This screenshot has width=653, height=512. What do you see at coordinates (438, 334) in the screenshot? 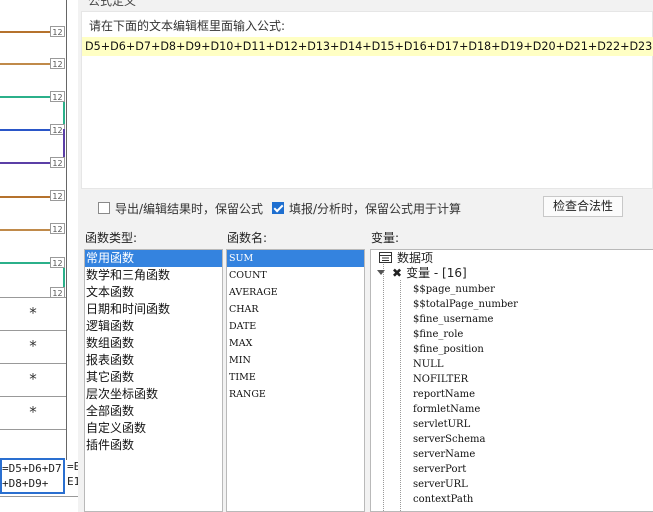
I see `variable-item: $fine_role` at bounding box center [438, 334].